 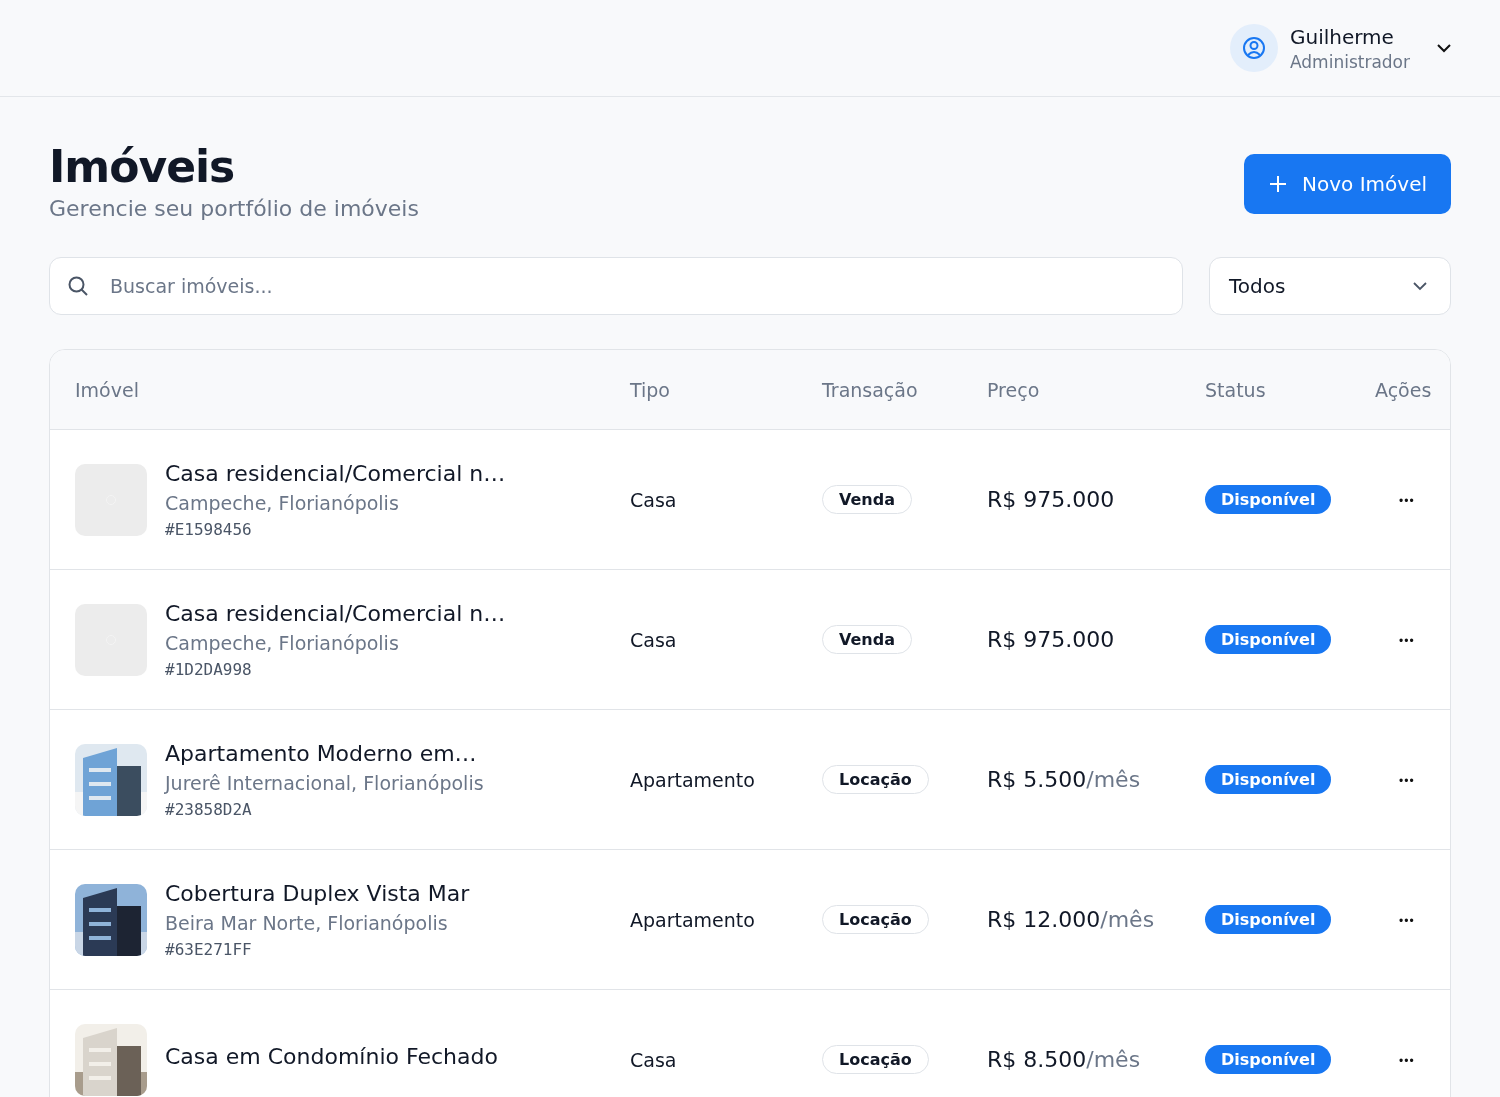 I want to click on user-role: Administrador, so click(x=1350, y=61).